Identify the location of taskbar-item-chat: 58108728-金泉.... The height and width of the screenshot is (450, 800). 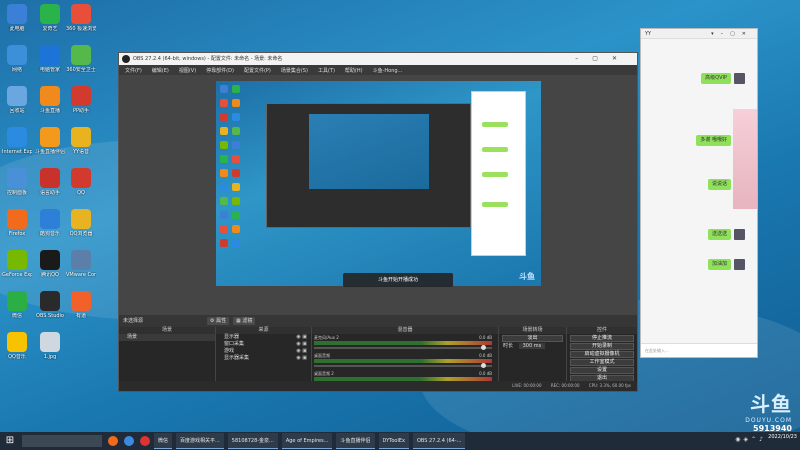
(252, 441).